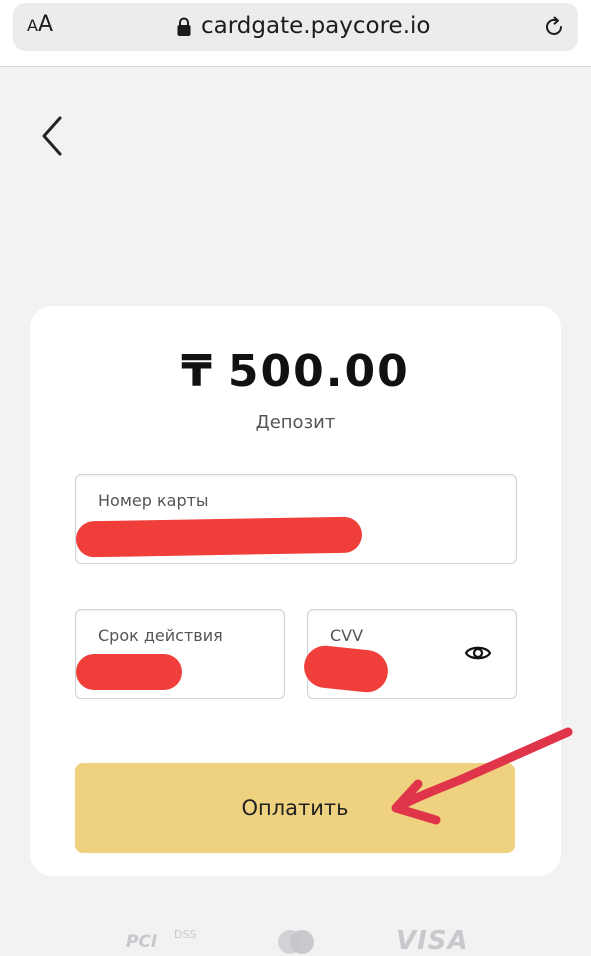 This screenshot has height=956, width=591. I want to click on payment-logos: PCI DSS VISA, so click(295, 938).